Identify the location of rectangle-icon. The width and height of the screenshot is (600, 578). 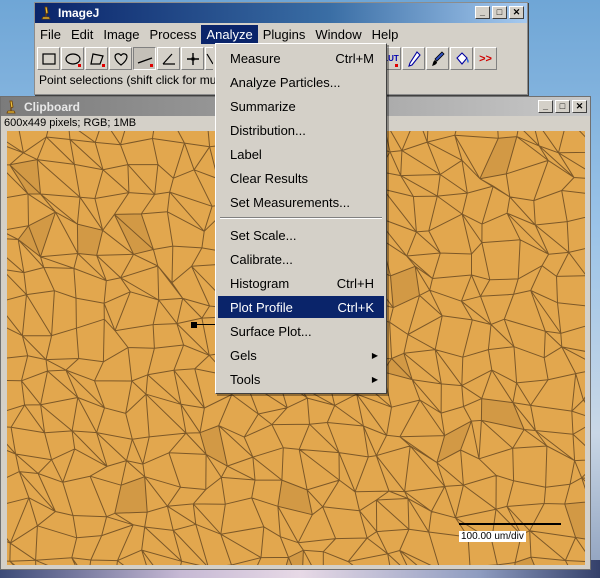
(48, 58).